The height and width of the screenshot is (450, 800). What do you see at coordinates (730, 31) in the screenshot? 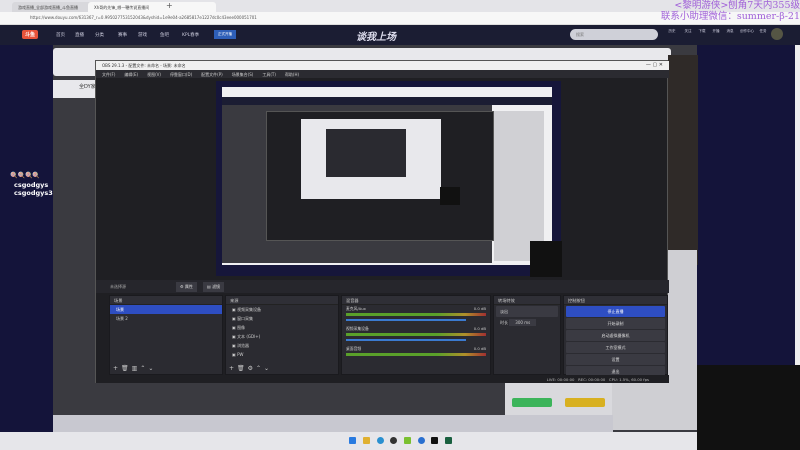
I see `message-icon: 消息` at bounding box center [730, 31].